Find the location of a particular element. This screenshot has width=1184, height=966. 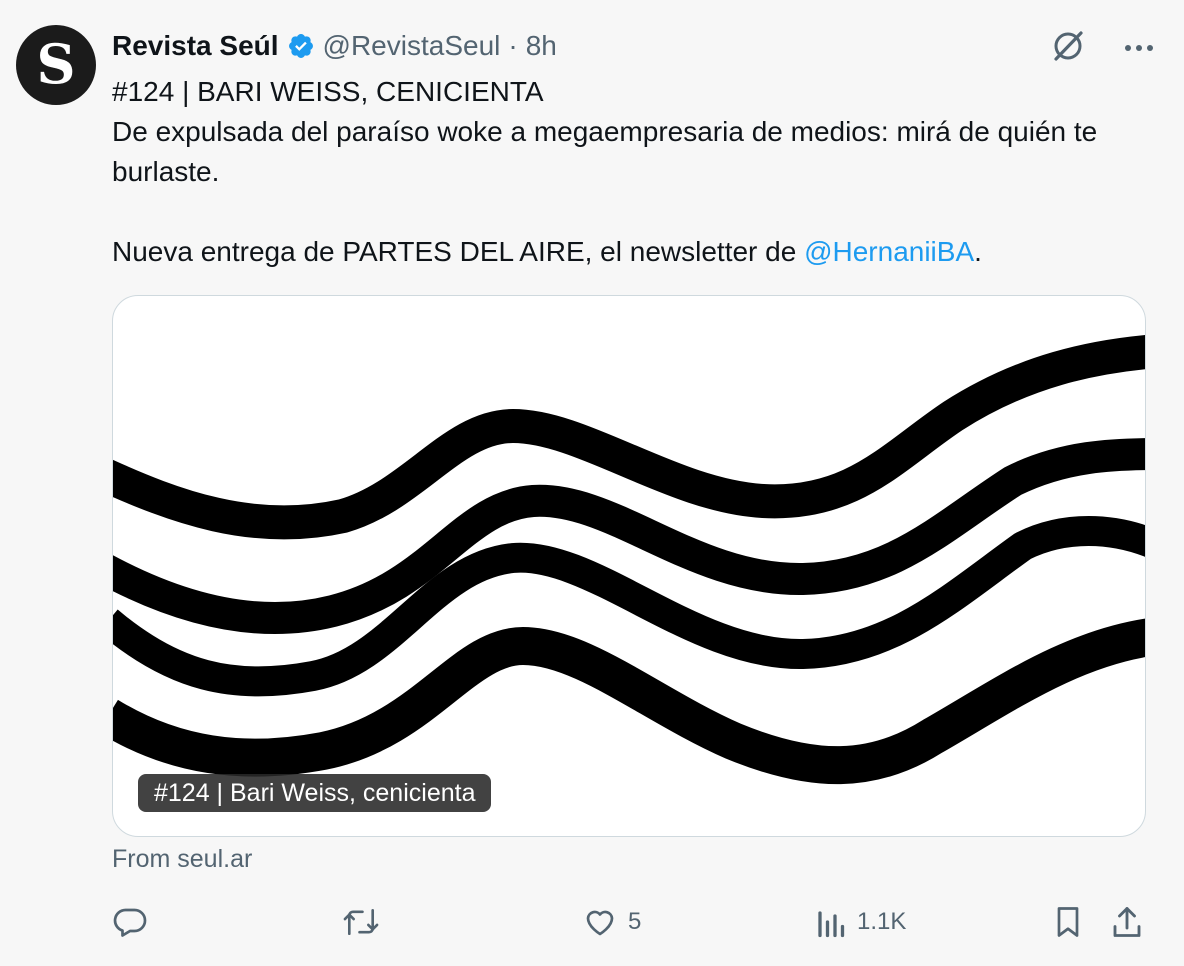

svg-text: S is located at coordinates (56, 65).